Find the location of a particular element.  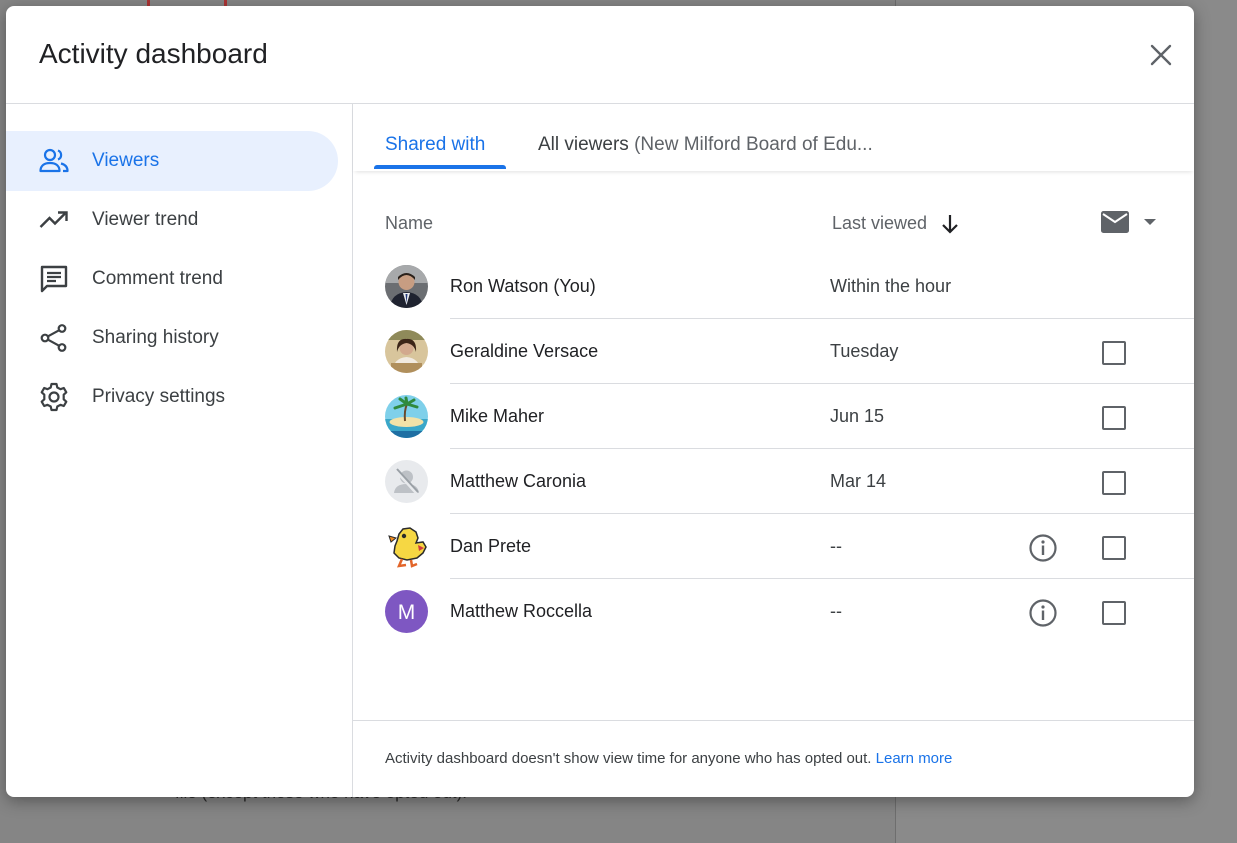

gear-icon is located at coordinates (54, 397).